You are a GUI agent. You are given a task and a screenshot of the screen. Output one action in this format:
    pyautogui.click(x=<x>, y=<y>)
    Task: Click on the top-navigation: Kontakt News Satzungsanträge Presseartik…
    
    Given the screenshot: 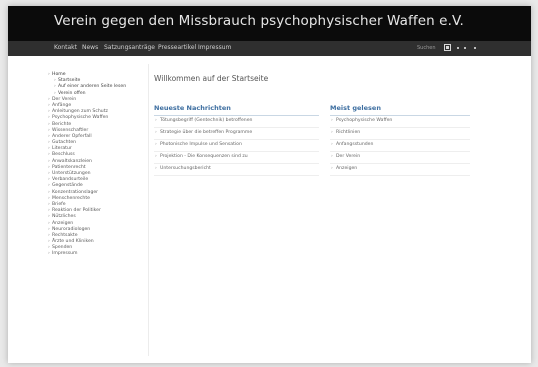 What is the action you would take?
    pyautogui.click(x=269, y=48)
    